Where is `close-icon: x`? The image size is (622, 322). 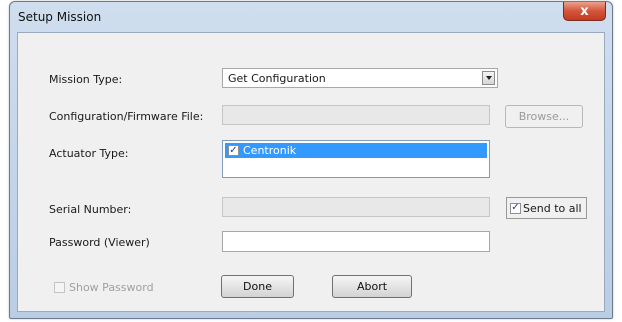
close-icon: x is located at coordinates (584, 11).